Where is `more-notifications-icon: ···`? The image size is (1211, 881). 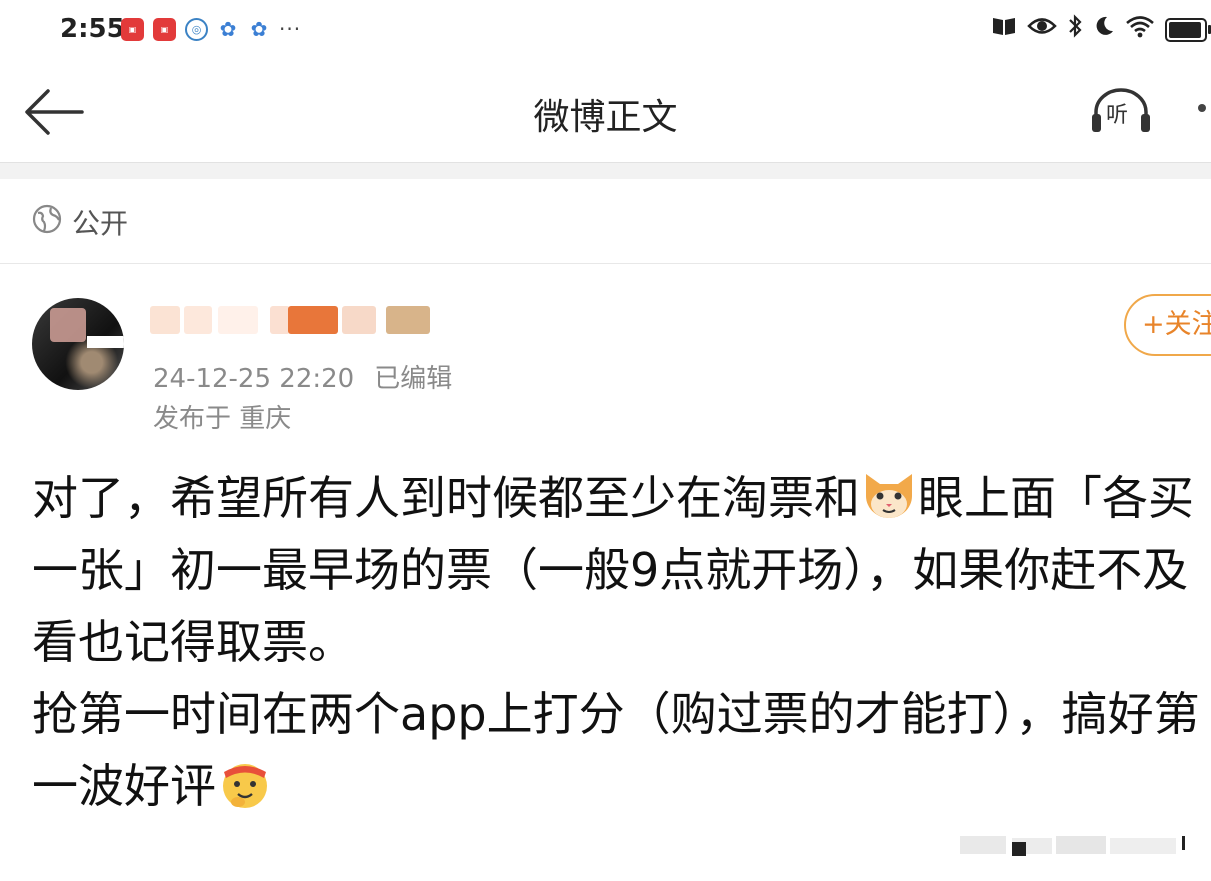 more-notifications-icon: ··· is located at coordinates (290, 29).